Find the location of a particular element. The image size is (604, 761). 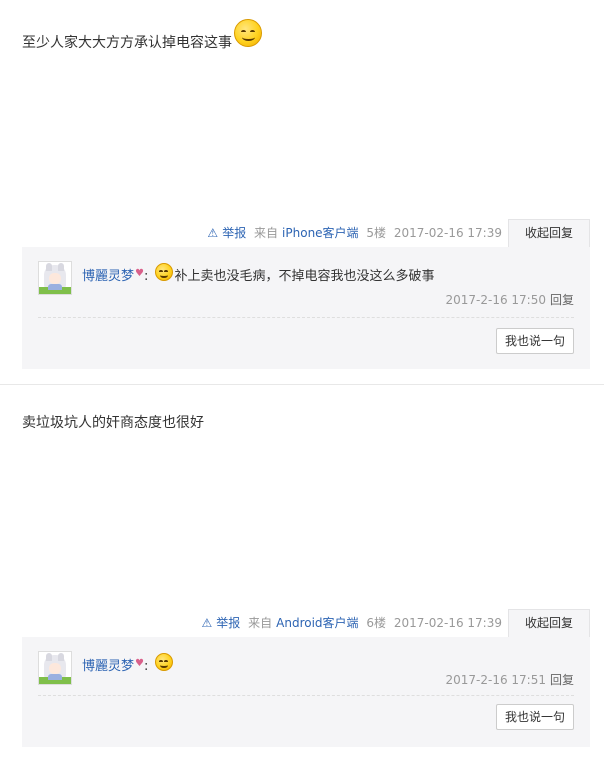

reply-line: 博麗灵梦♥: 补上卖也没毛病，不掉电容我也没这么多破事 is located at coordinates (258, 275).